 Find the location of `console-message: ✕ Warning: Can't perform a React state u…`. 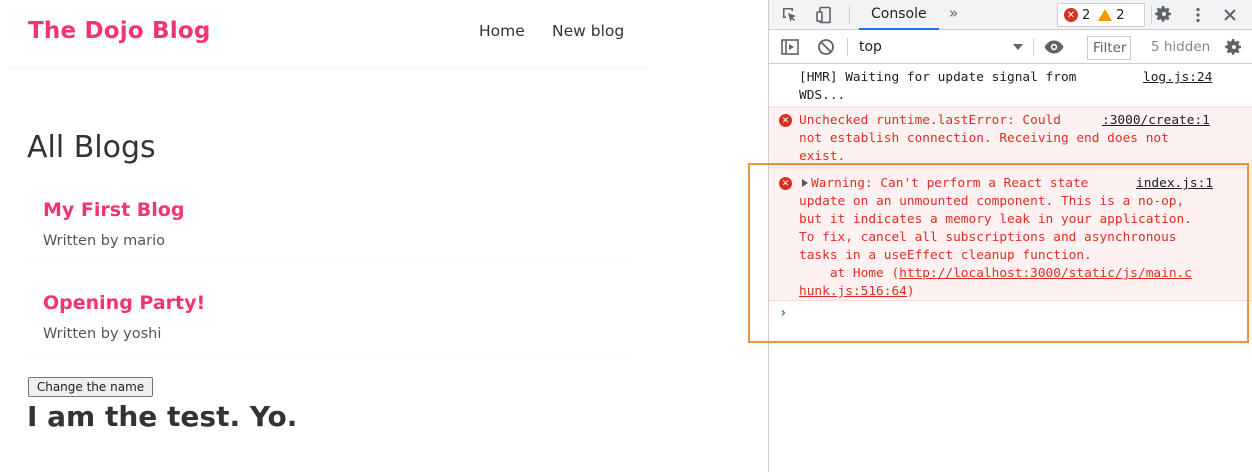

console-message: ✕ Warning: Can't perform a React state u… is located at coordinates (1010, 234).